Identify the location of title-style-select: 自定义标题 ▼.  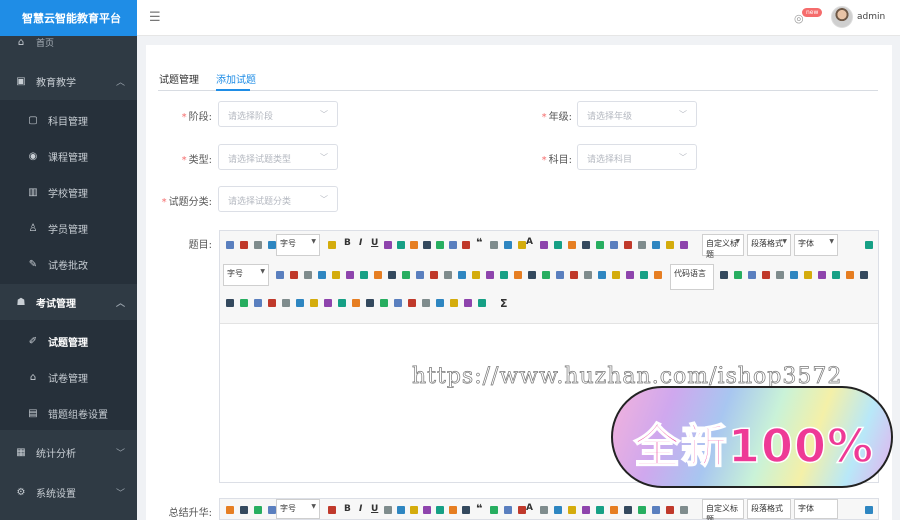
(723, 246).